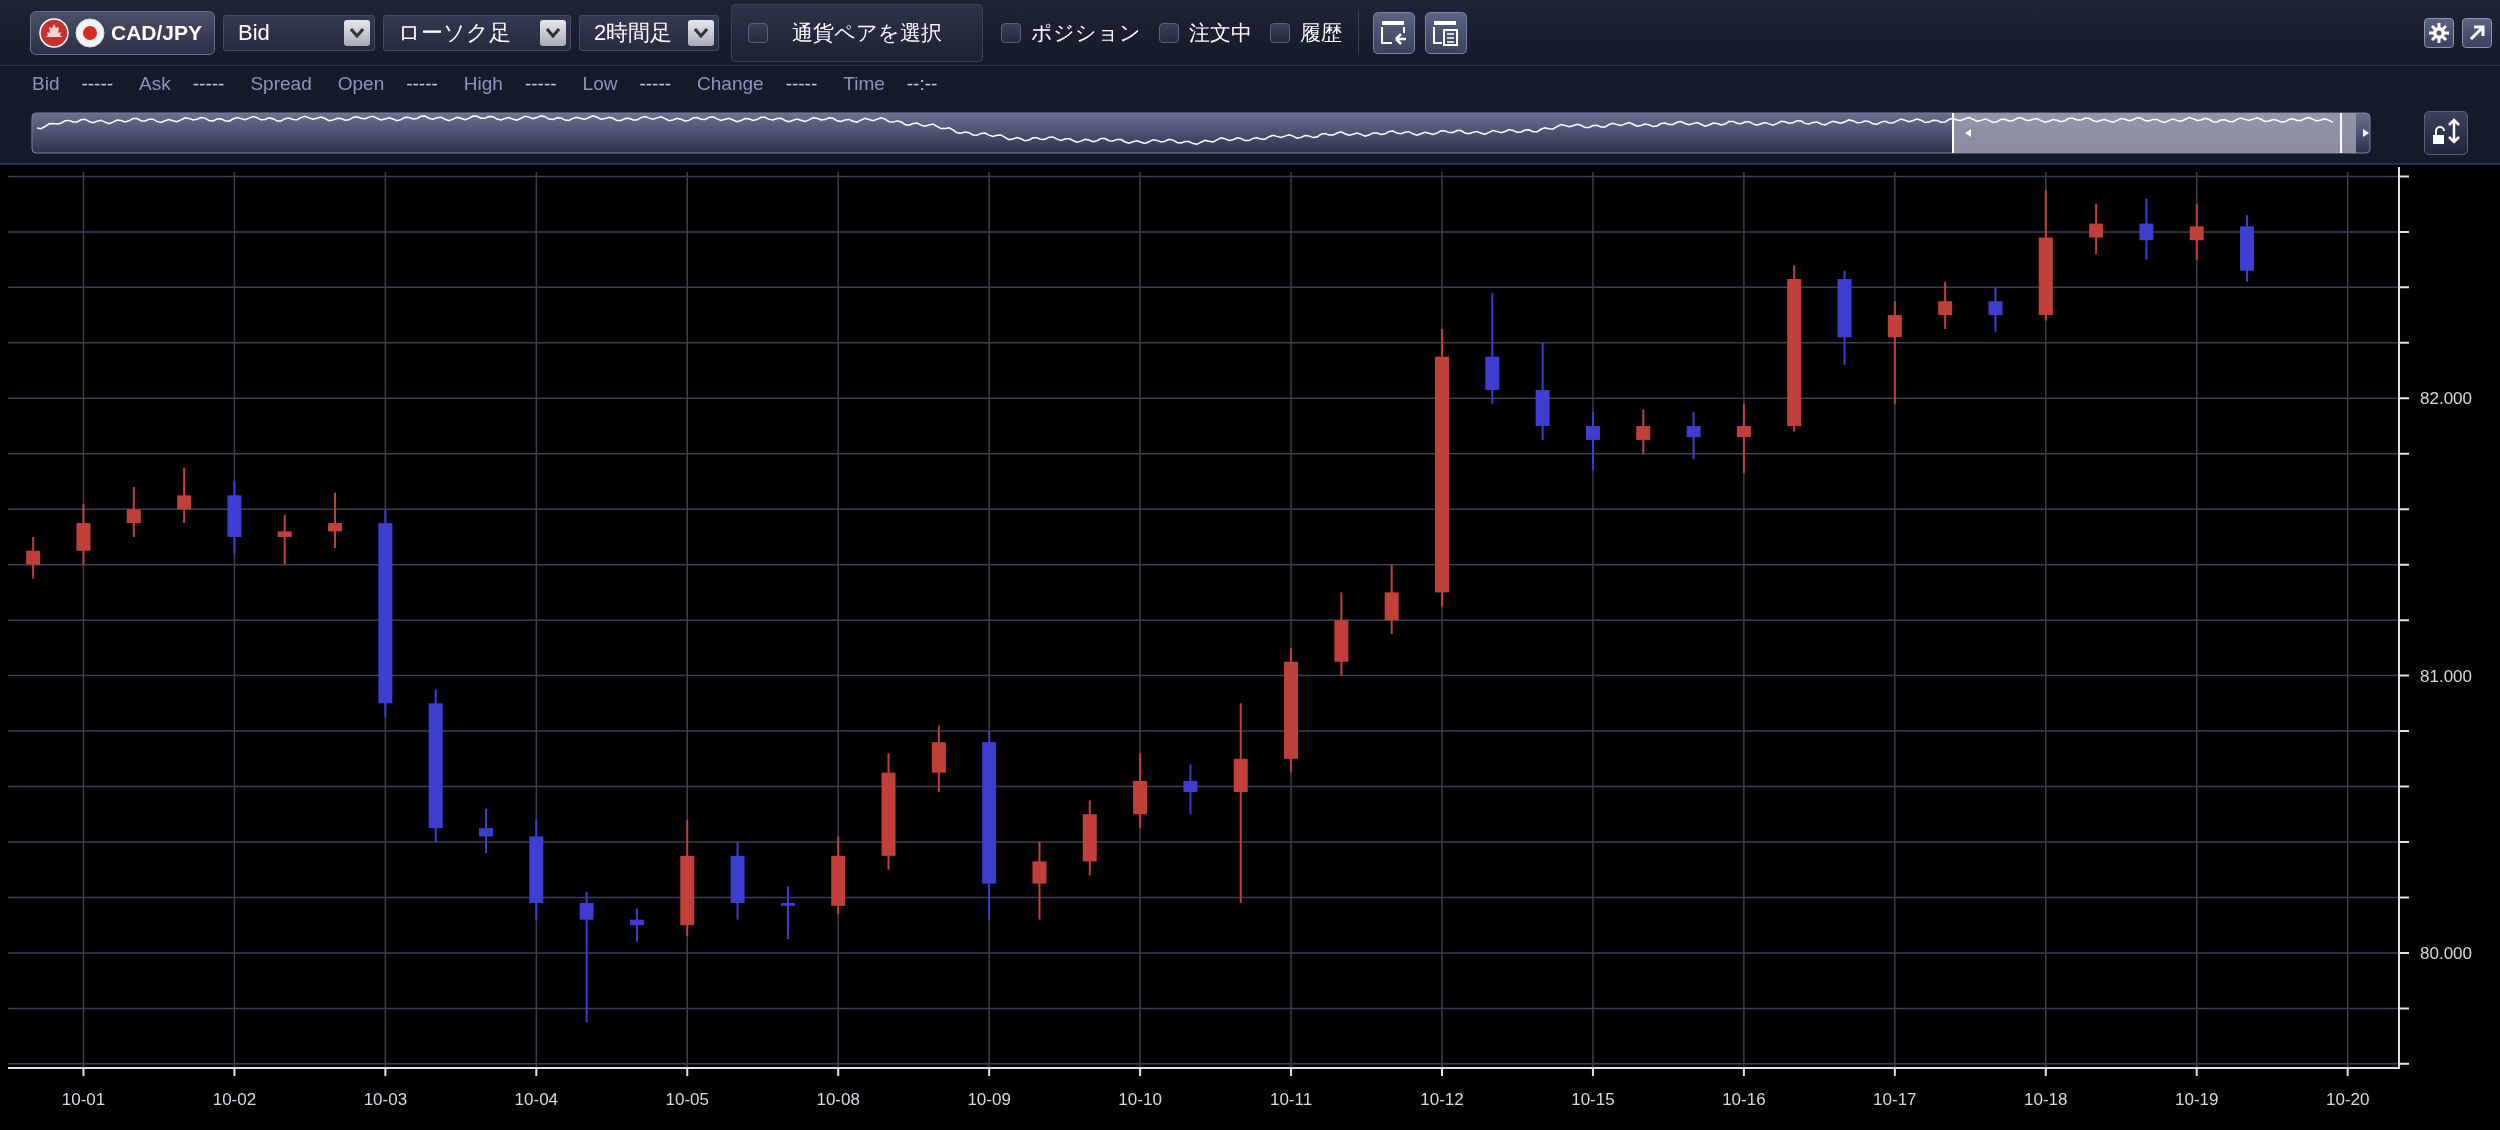  I want to click on unlock-resize-icon, so click(2446, 132).